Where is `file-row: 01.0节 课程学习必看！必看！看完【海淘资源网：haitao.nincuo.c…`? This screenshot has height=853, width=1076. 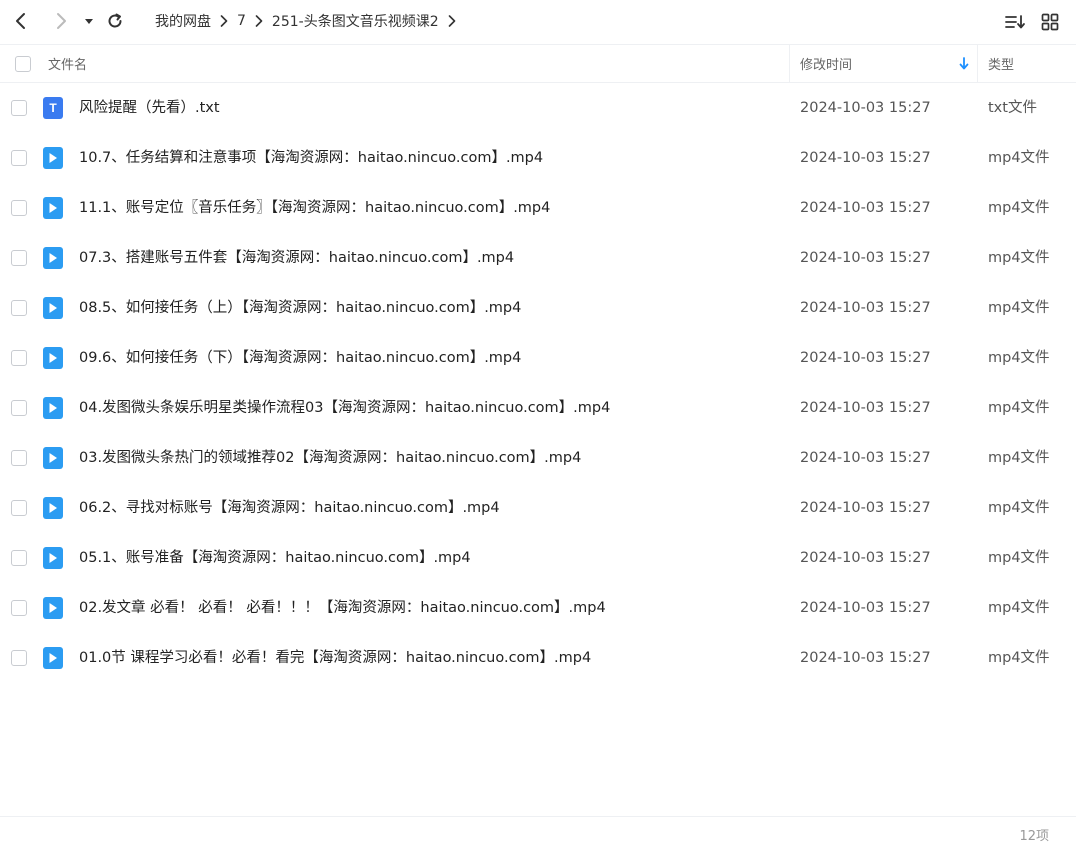
file-row: 01.0节 课程学习必看！必看！看完【海淘资源网：haitao.nincuo.c… is located at coordinates (538, 658).